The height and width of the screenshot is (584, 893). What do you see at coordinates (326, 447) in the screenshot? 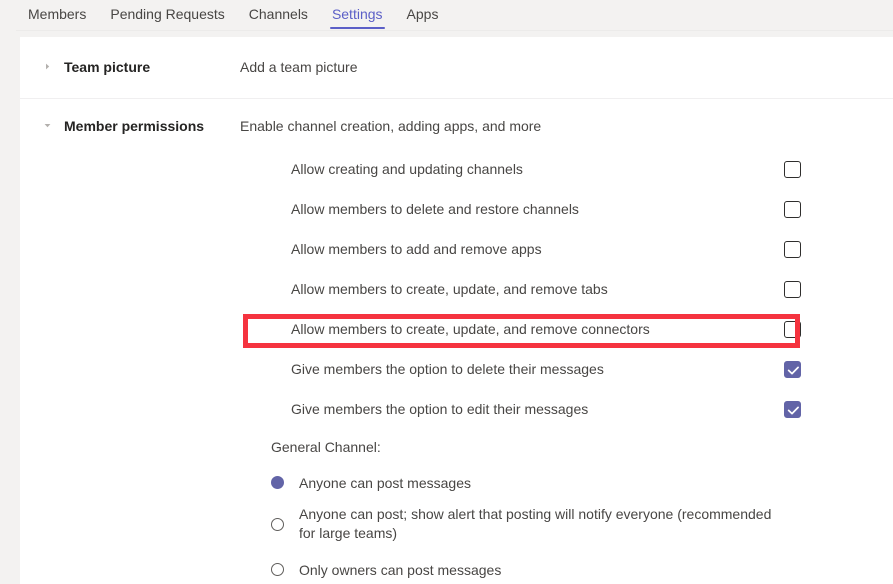
I see `general-channel-label: General Channel:` at bounding box center [326, 447].